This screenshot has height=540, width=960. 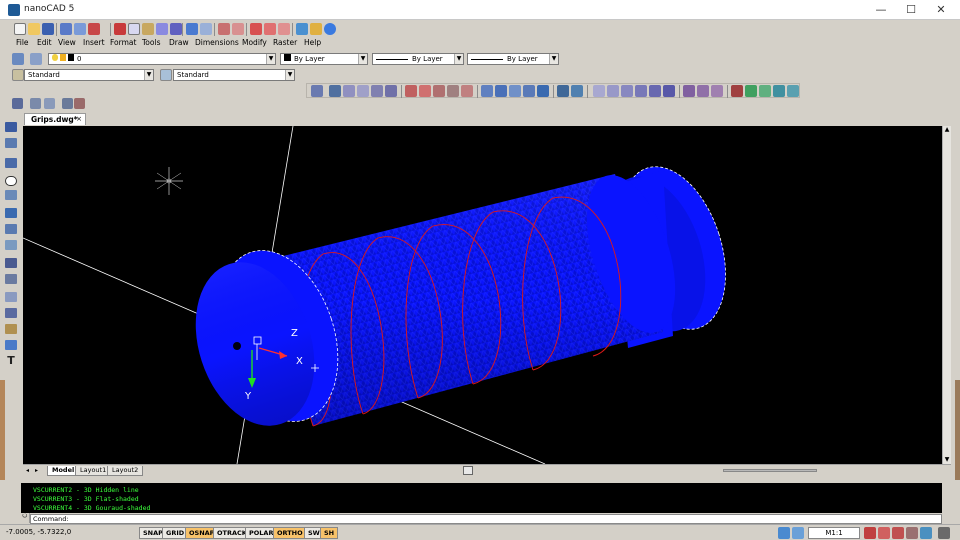 I want to click on menu-draw: Draw, so click(x=179, y=42).